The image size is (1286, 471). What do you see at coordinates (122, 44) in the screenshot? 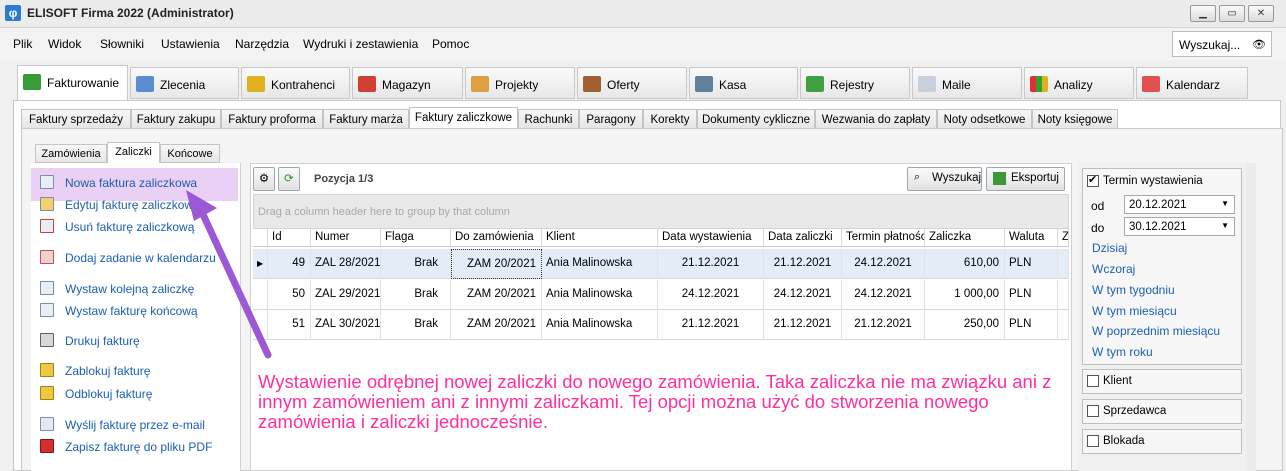
I see `menu-slowniki: Słowniki` at bounding box center [122, 44].